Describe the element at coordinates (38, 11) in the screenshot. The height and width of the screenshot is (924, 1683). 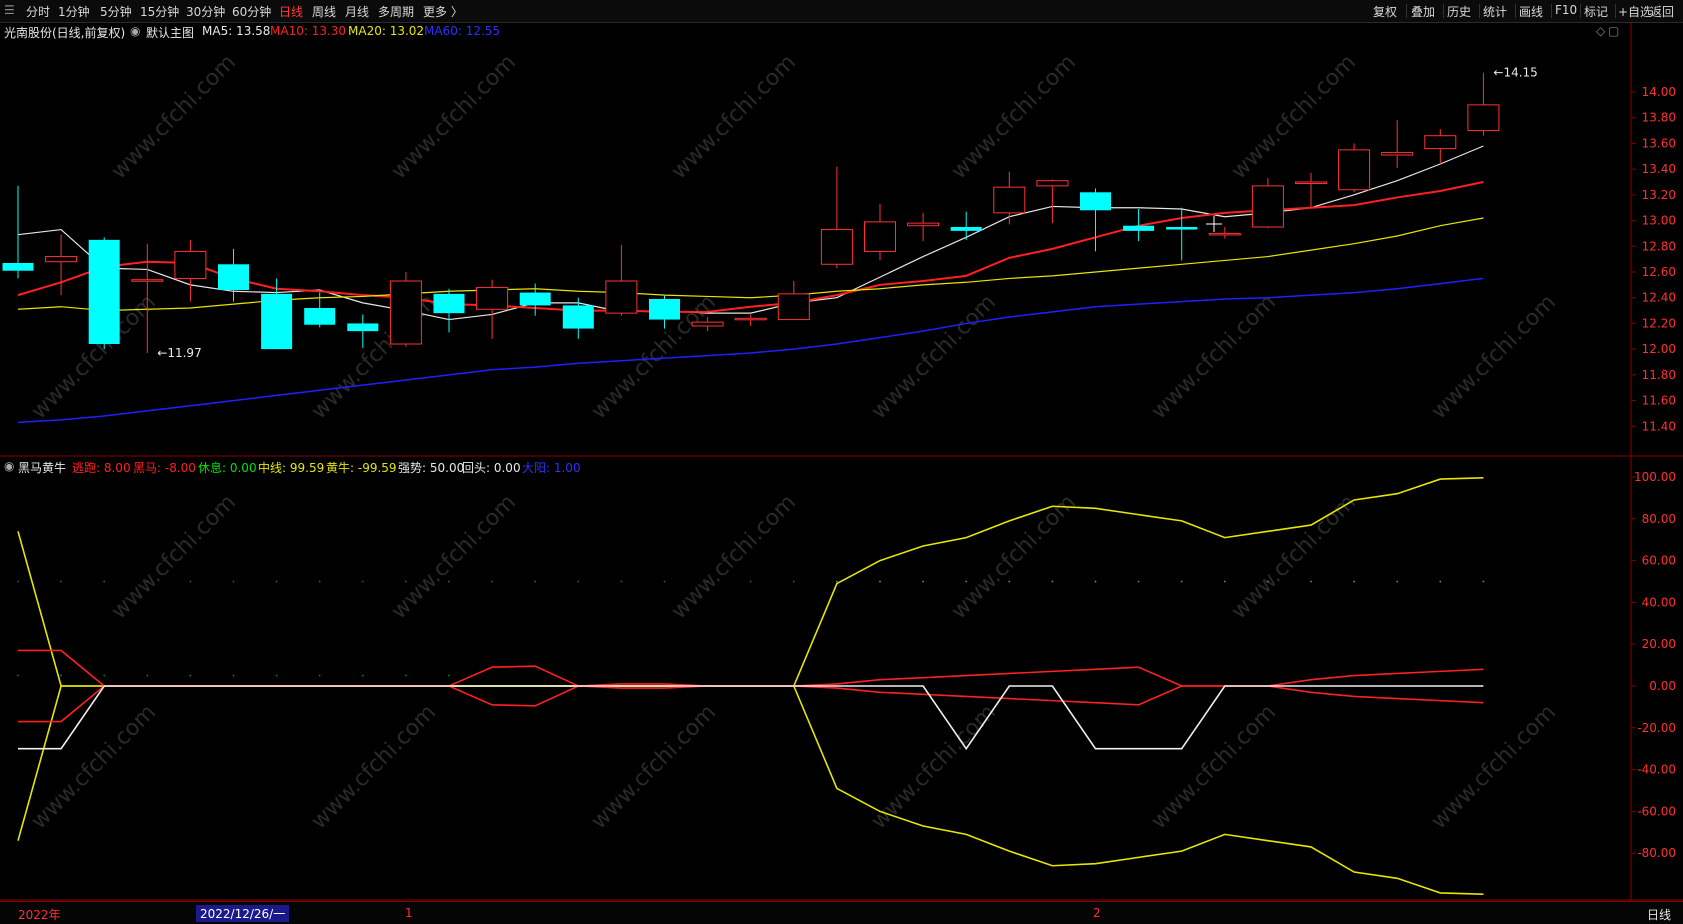
I see `tab-fenshi: 分时` at that location.